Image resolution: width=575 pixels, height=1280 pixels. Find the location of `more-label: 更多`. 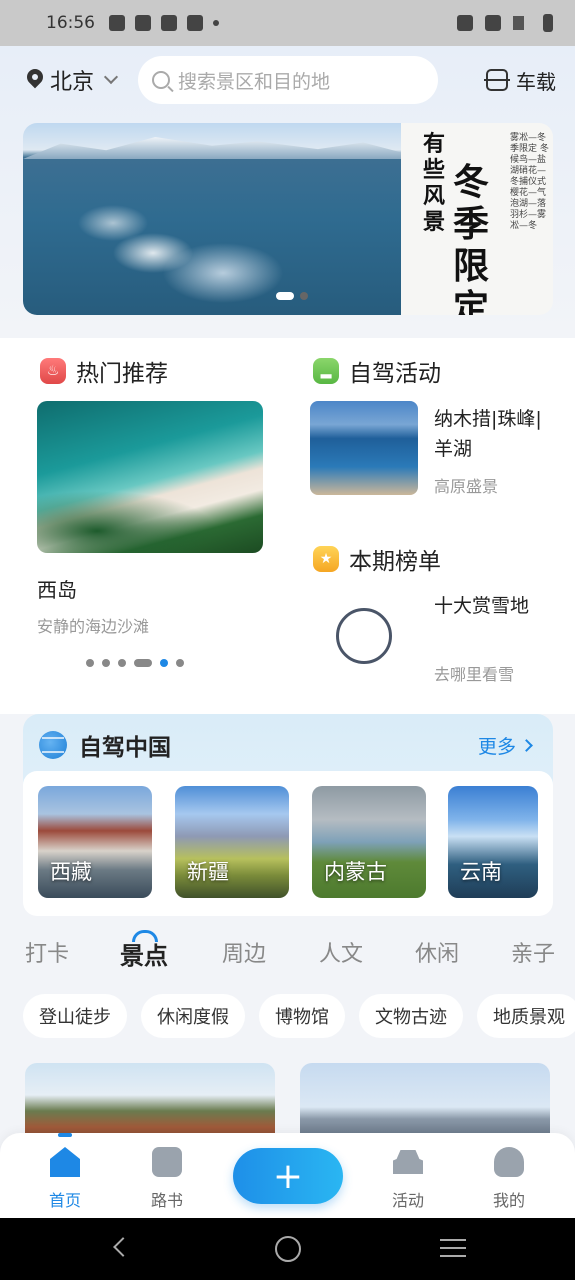

more-label: 更多 is located at coordinates (496, 747).